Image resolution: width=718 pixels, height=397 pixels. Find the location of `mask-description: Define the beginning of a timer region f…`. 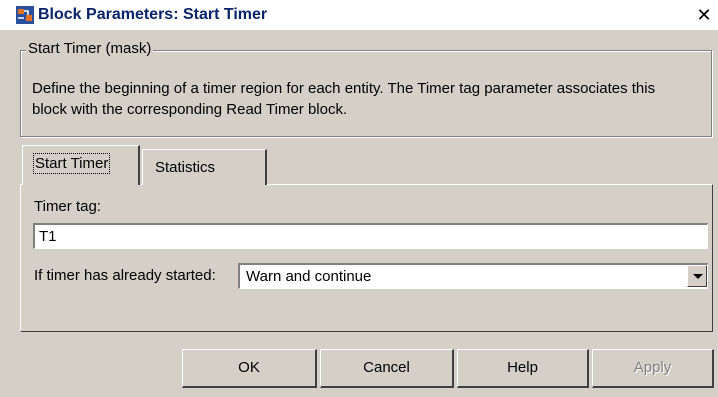

mask-description: Define the beginning of a timer region f… is located at coordinates (344, 99).